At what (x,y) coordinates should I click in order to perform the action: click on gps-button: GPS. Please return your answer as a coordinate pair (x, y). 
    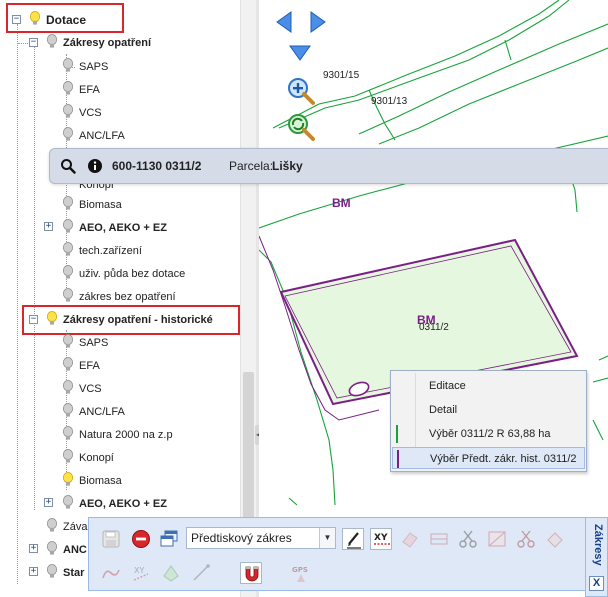
    Looking at the image, I should click on (301, 573).